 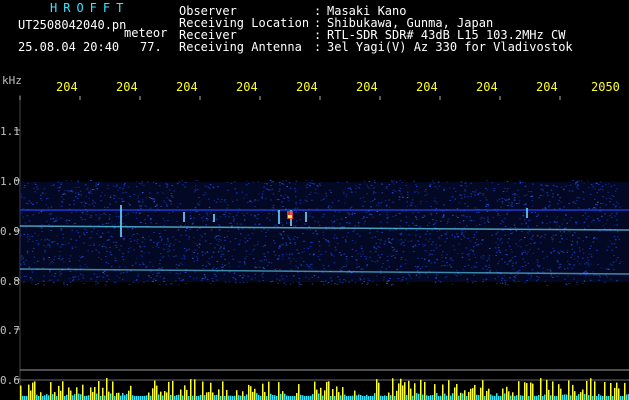 What do you see at coordinates (605, 87) in the screenshot?
I see `x-tick-label: 2050` at bounding box center [605, 87].